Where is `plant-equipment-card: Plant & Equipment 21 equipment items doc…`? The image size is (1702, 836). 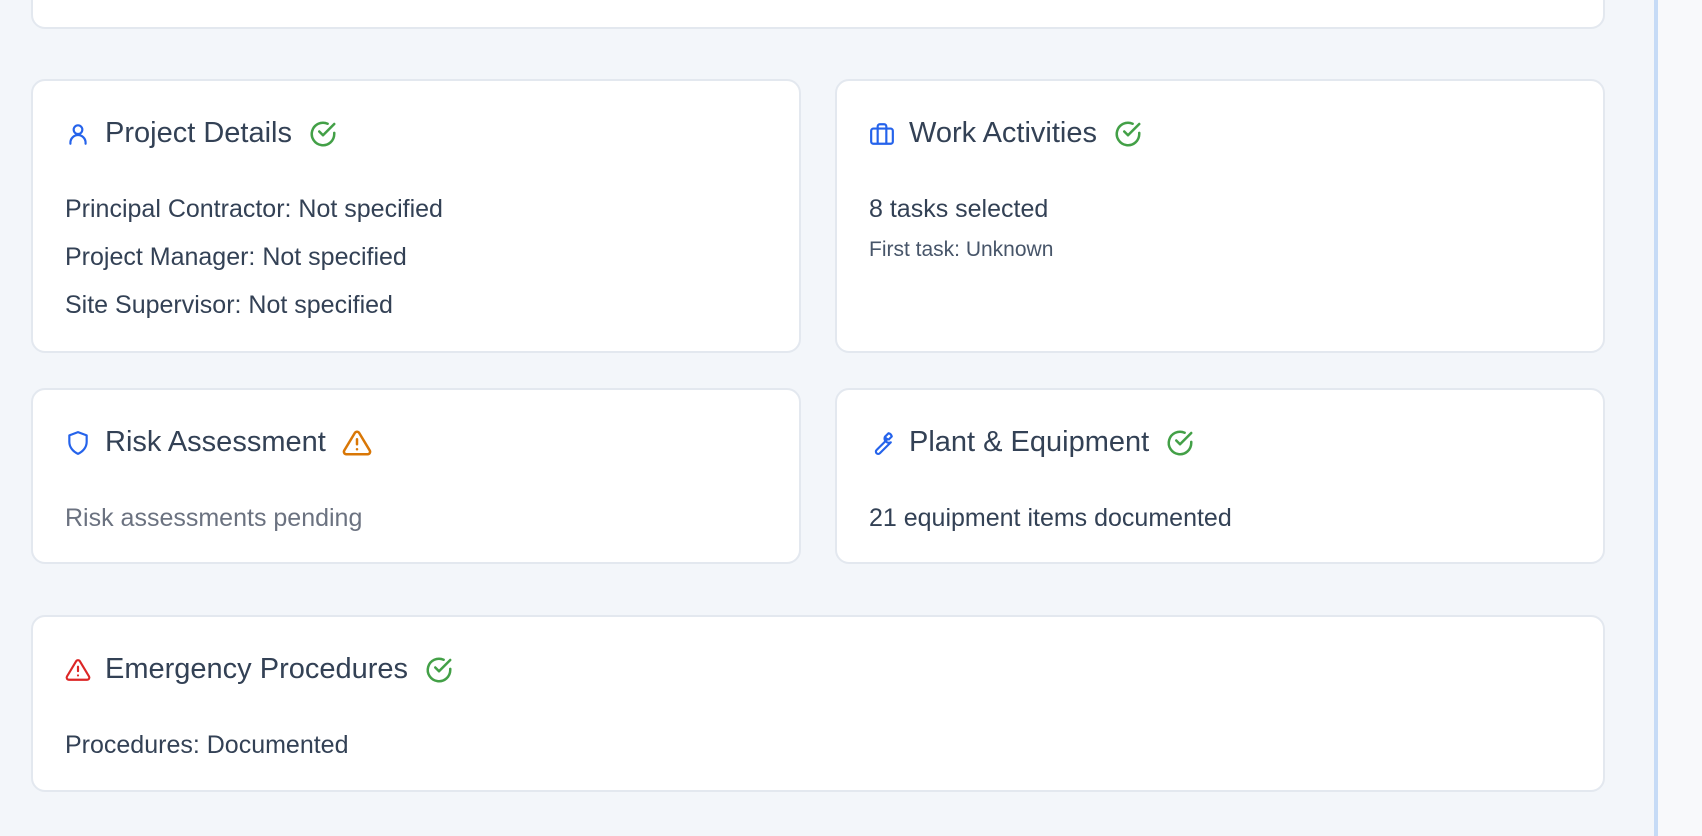 plant-equipment-card: Plant & Equipment 21 equipment items doc… is located at coordinates (1220, 476).